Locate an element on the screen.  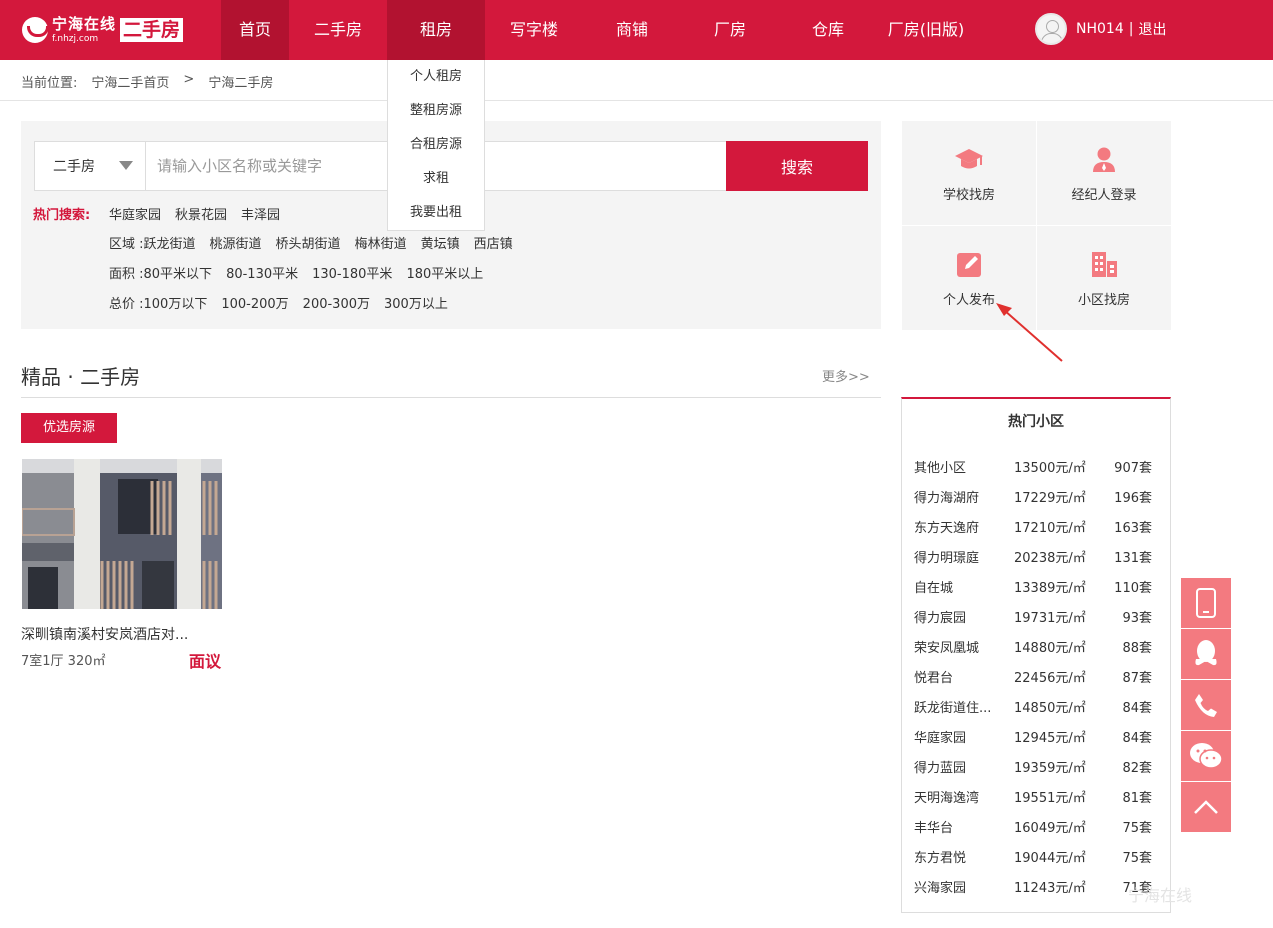
community-name: 天明海逸湾 is located at coordinates (964, 799).